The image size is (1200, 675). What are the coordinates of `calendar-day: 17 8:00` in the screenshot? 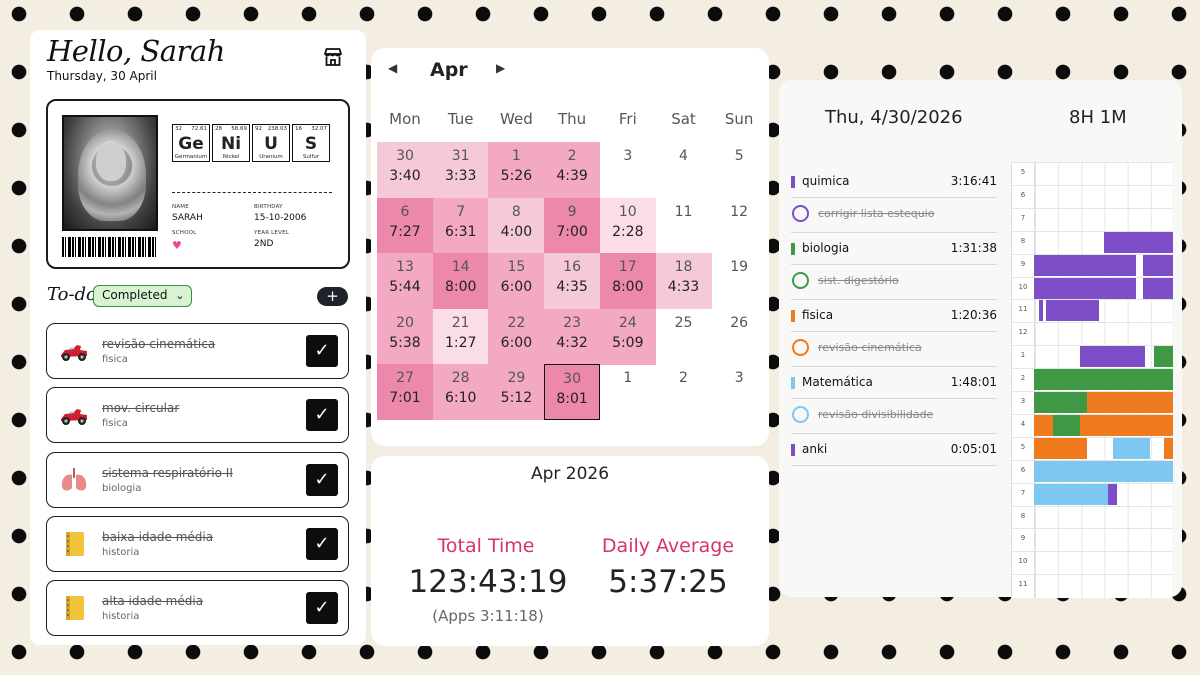 It's located at (627, 281).